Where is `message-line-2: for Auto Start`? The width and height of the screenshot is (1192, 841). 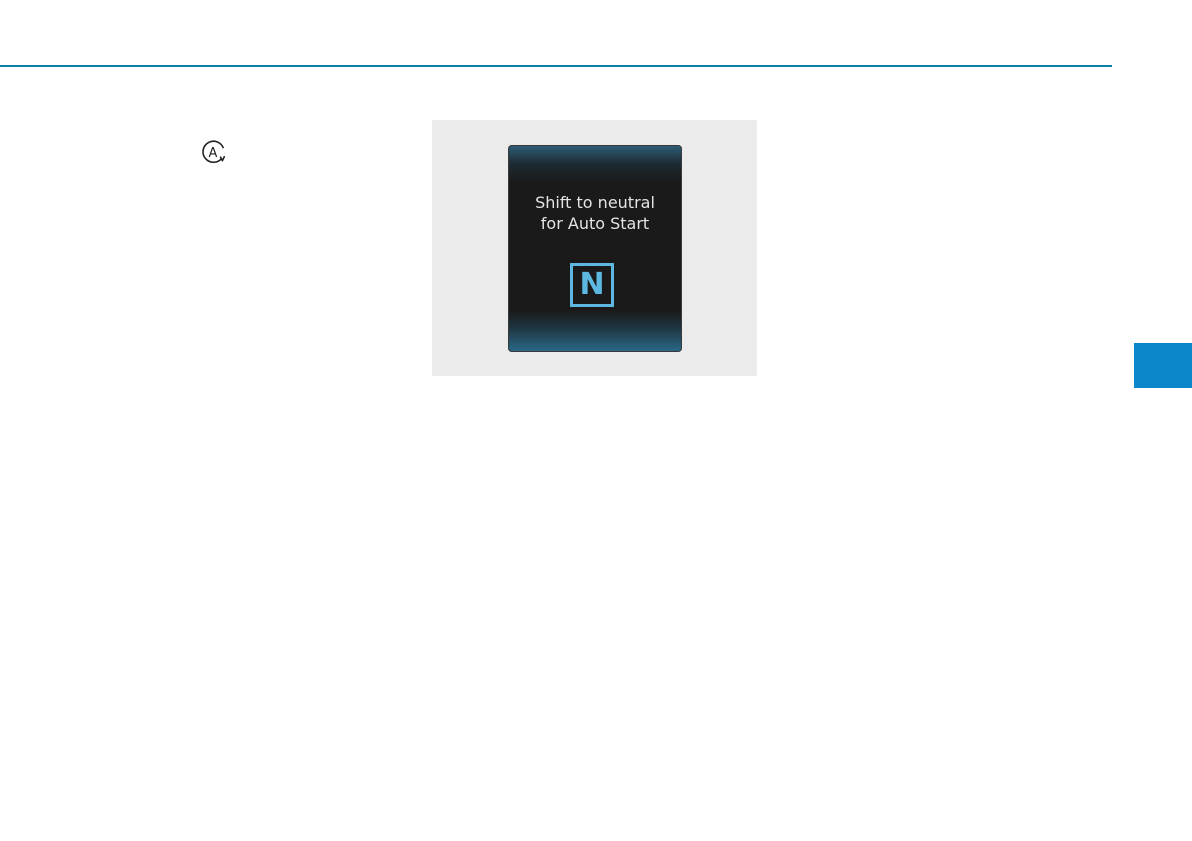
message-line-2: for Auto Start is located at coordinates (595, 223).